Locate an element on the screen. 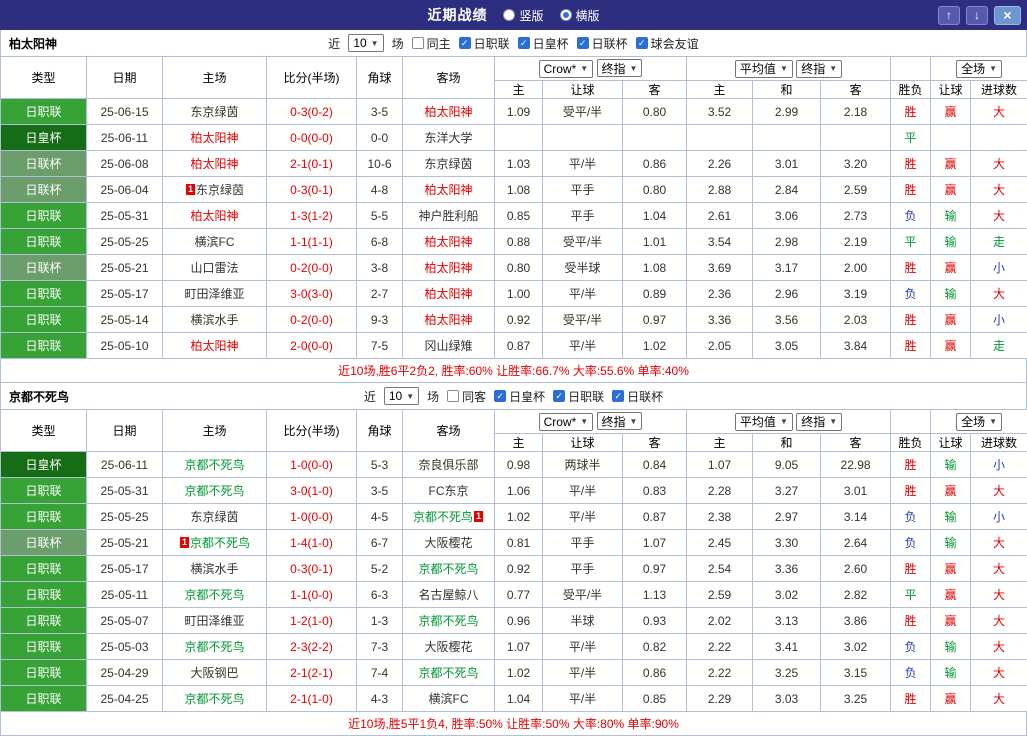  move-down-button: ↓ is located at coordinates (977, 15).